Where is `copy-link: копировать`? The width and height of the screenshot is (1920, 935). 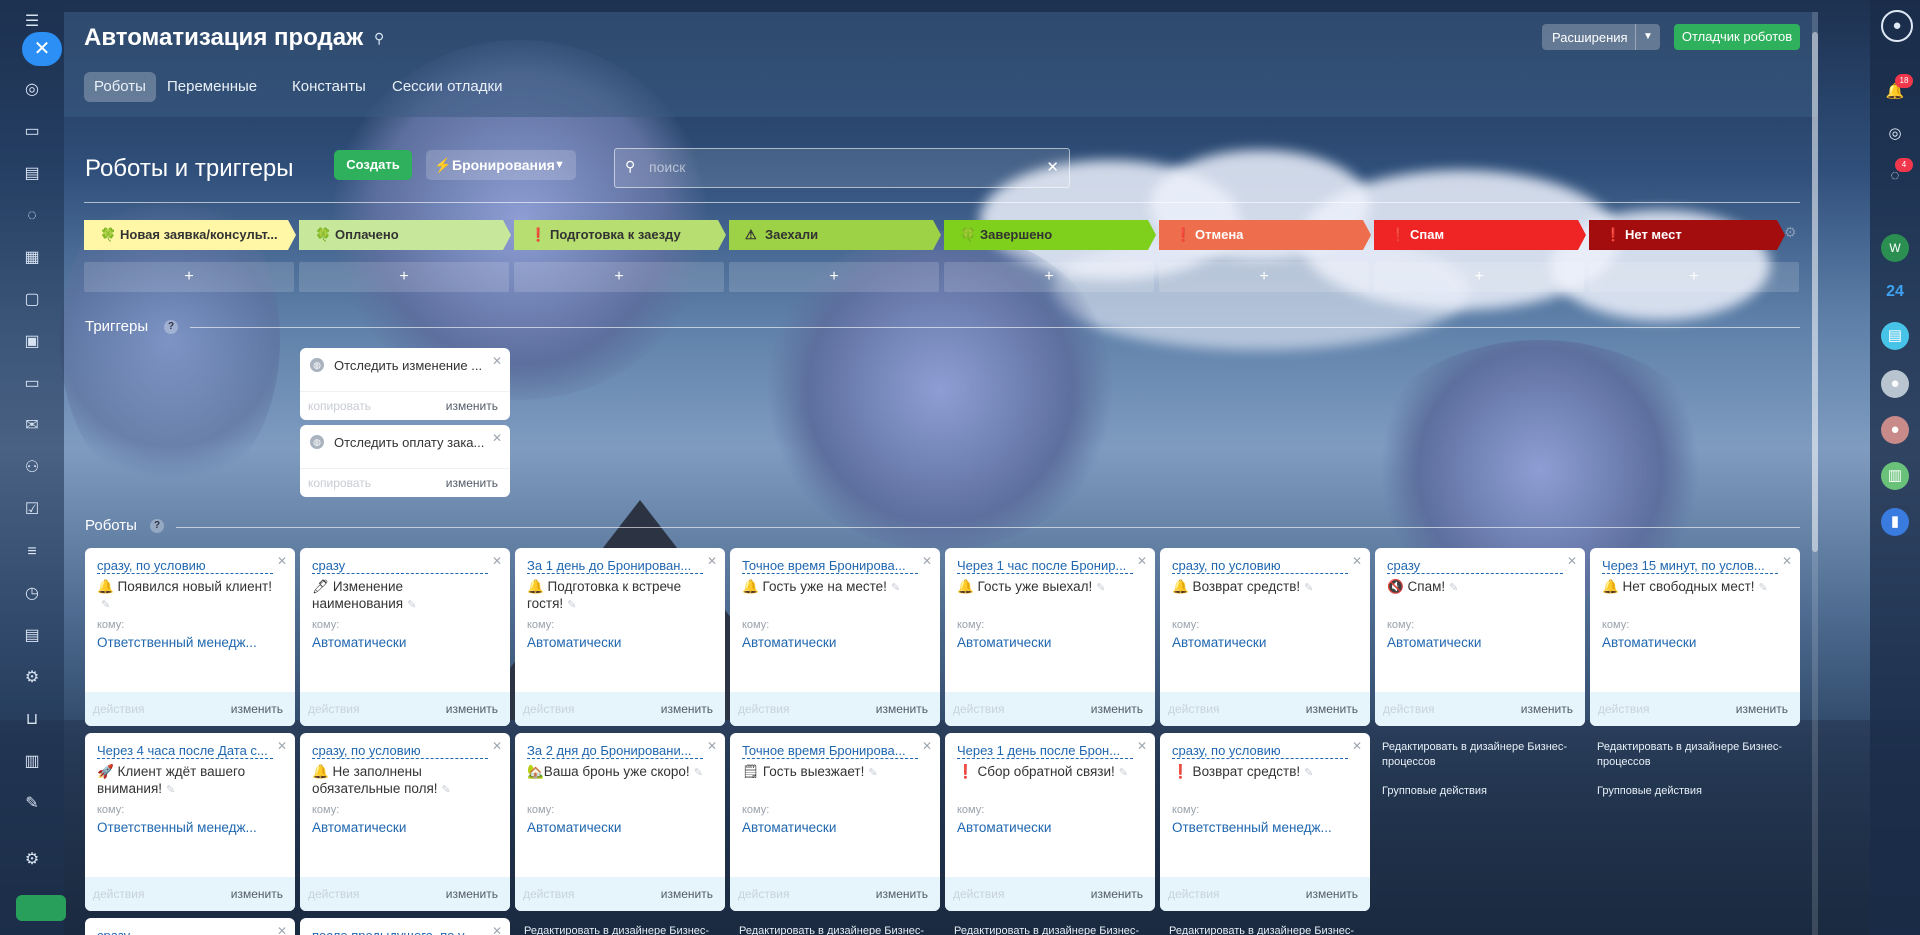 copy-link: копировать is located at coordinates (339, 483).